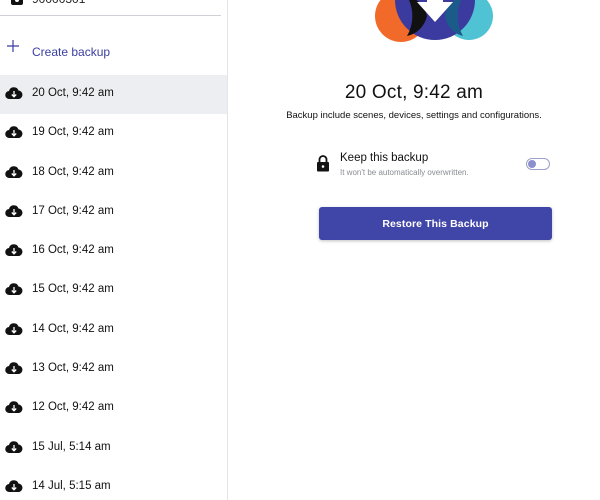  I want to click on backup-list-item-label: 14 Jul, 5:15 am, so click(71, 485).